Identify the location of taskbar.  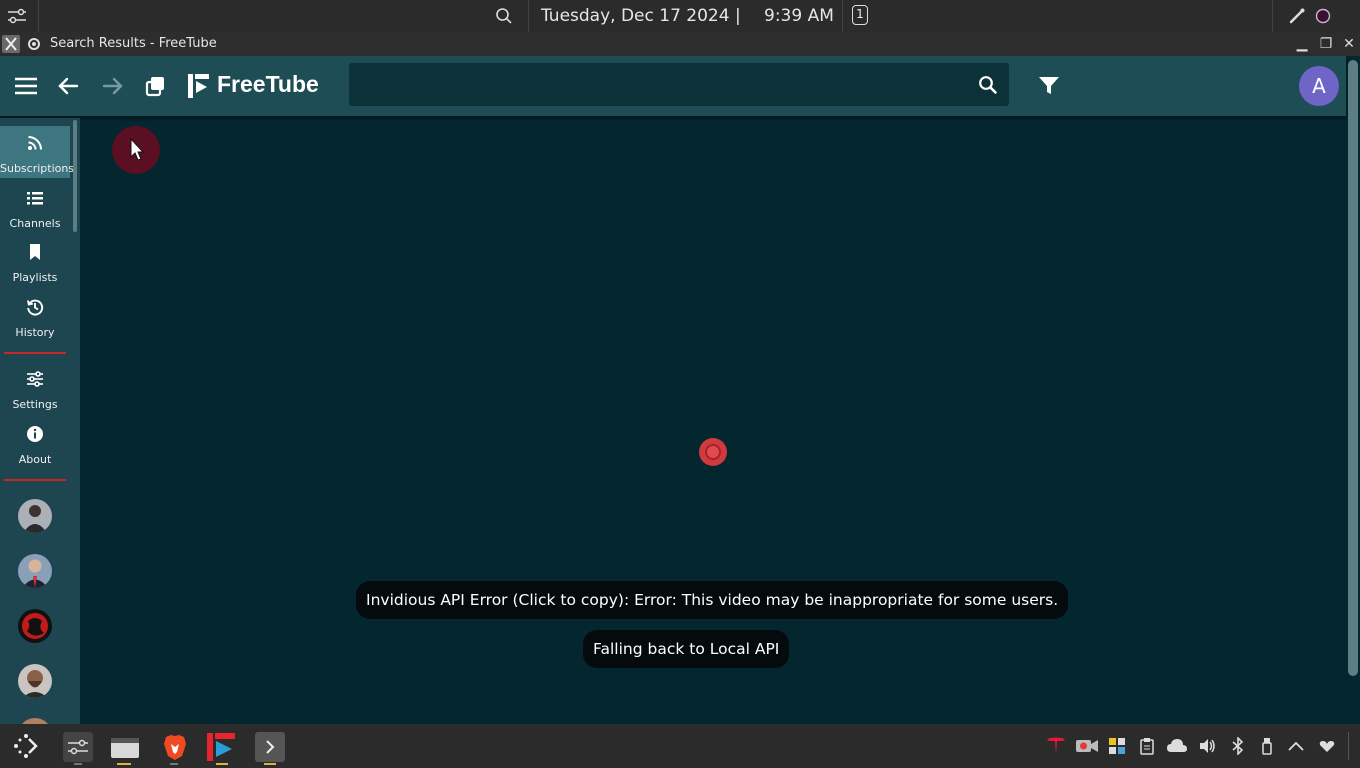
(680, 746).